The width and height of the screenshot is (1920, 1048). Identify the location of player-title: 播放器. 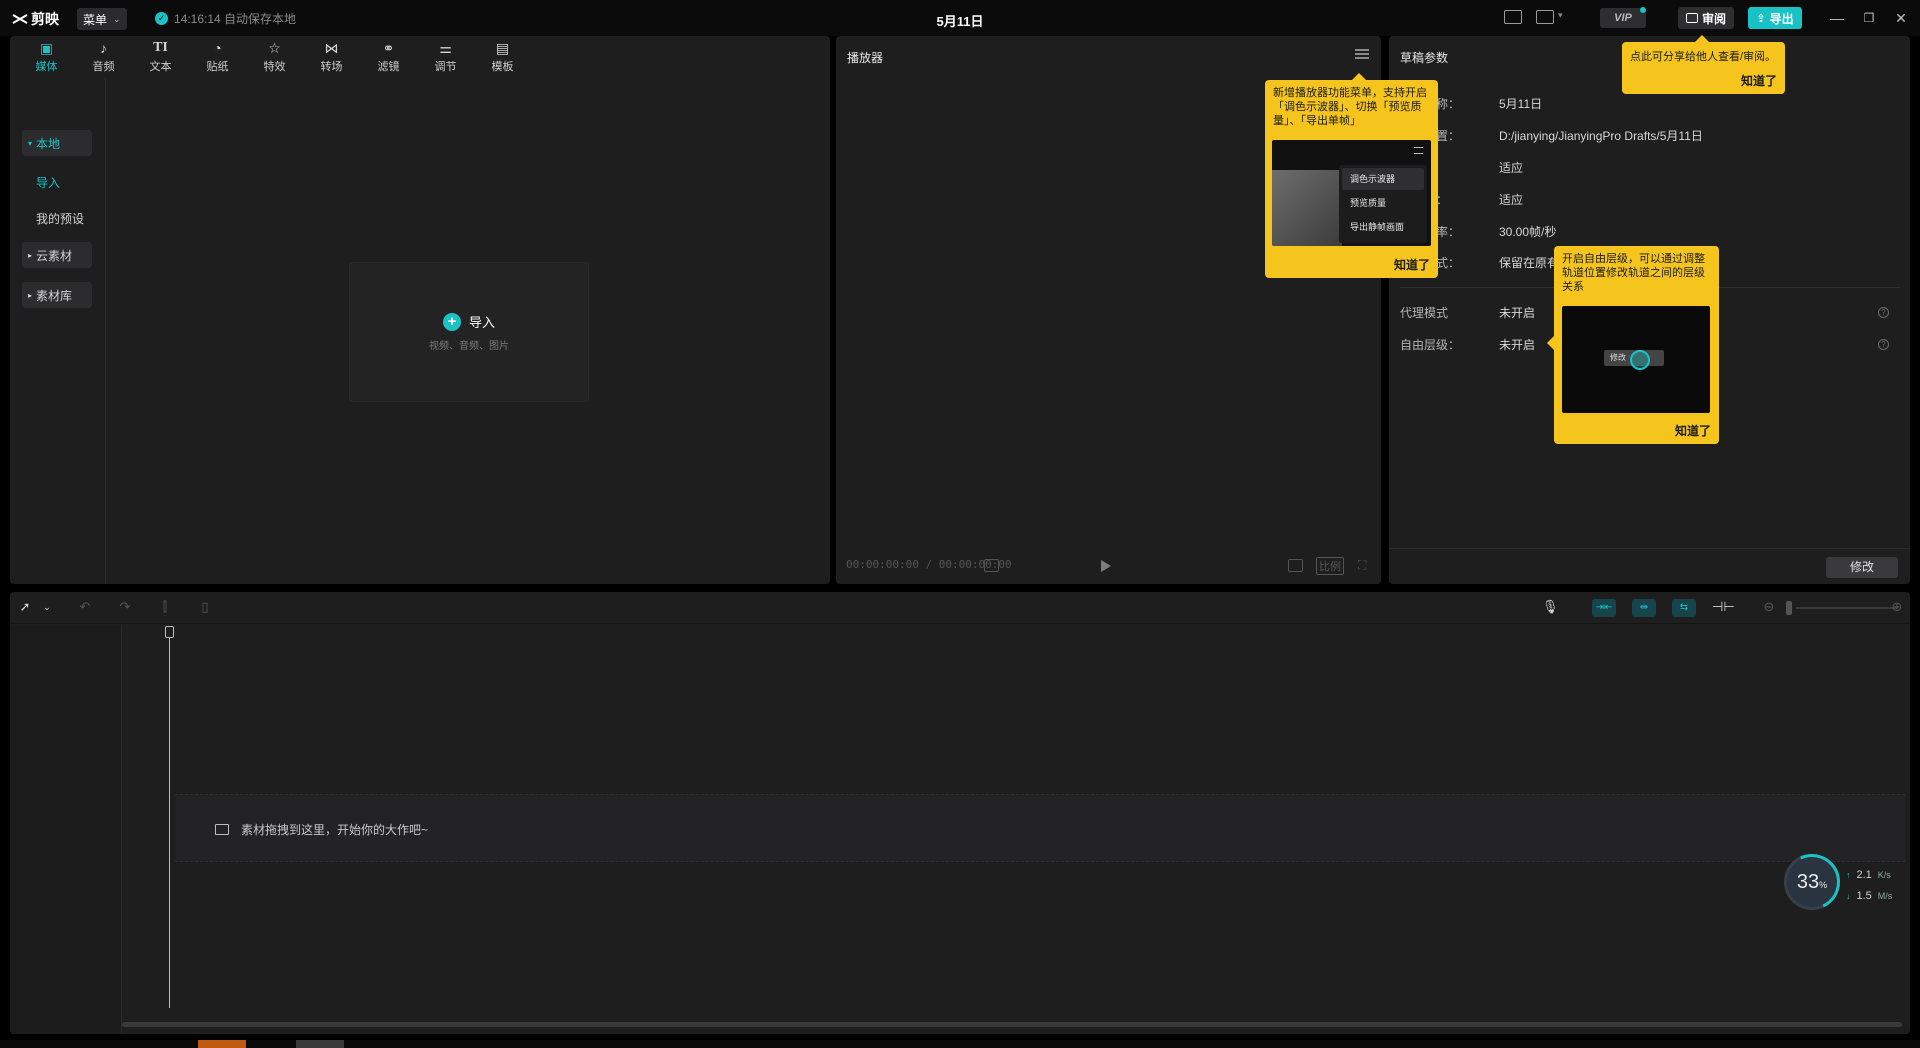
(865, 58).